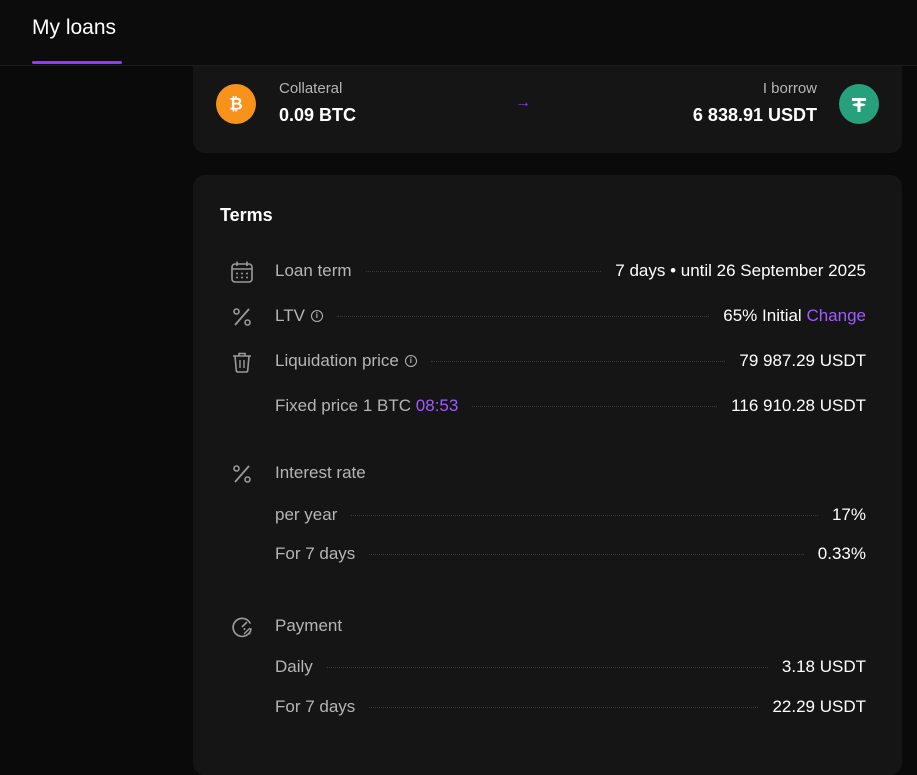 This screenshot has width=917, height=775. I want to click on payment-daily-row: Daily 3.18 USDT, so click(570, 667).